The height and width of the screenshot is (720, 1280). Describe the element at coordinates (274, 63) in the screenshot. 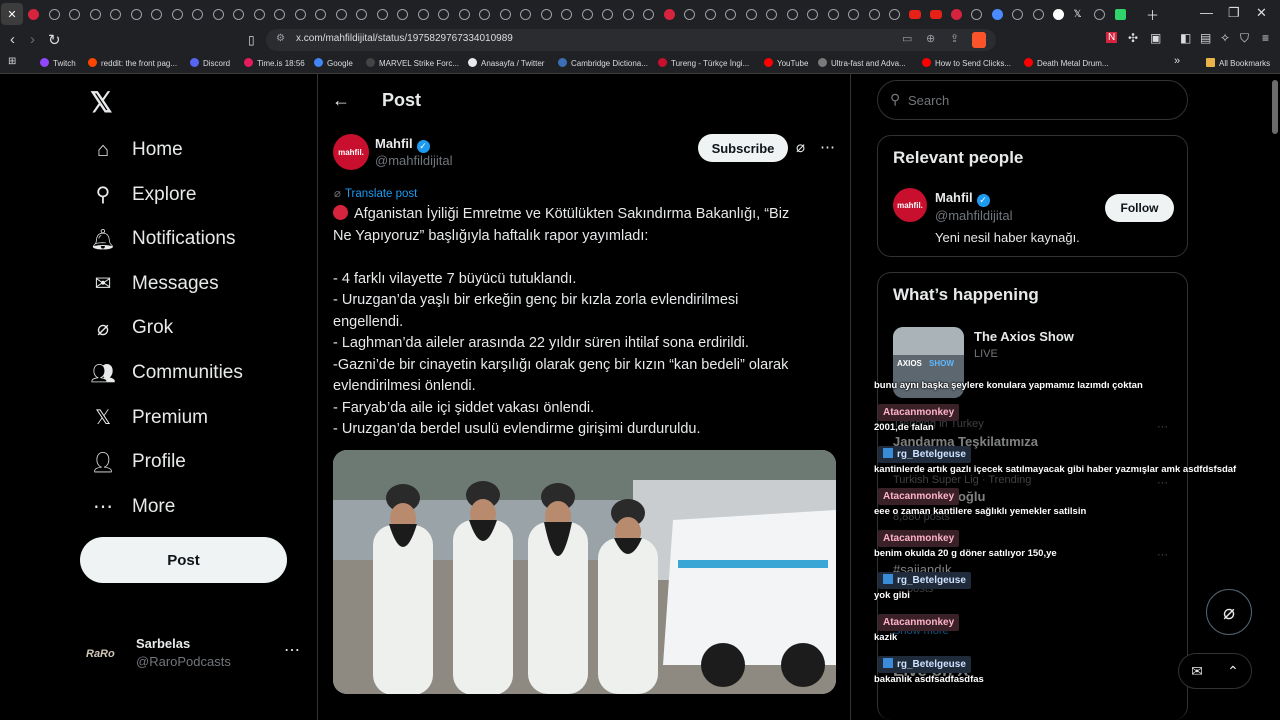

I see `bookmark-item: Time.is 18:56` at that location.